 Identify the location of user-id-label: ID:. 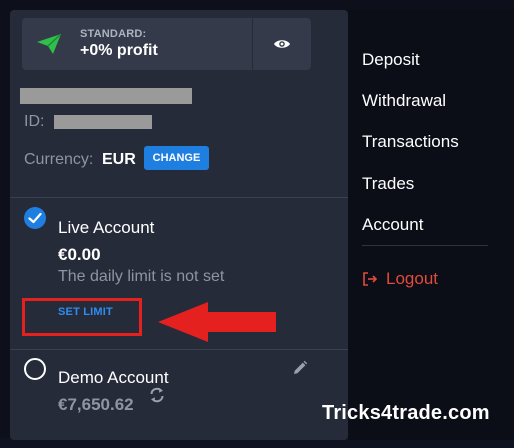
(34, 121).